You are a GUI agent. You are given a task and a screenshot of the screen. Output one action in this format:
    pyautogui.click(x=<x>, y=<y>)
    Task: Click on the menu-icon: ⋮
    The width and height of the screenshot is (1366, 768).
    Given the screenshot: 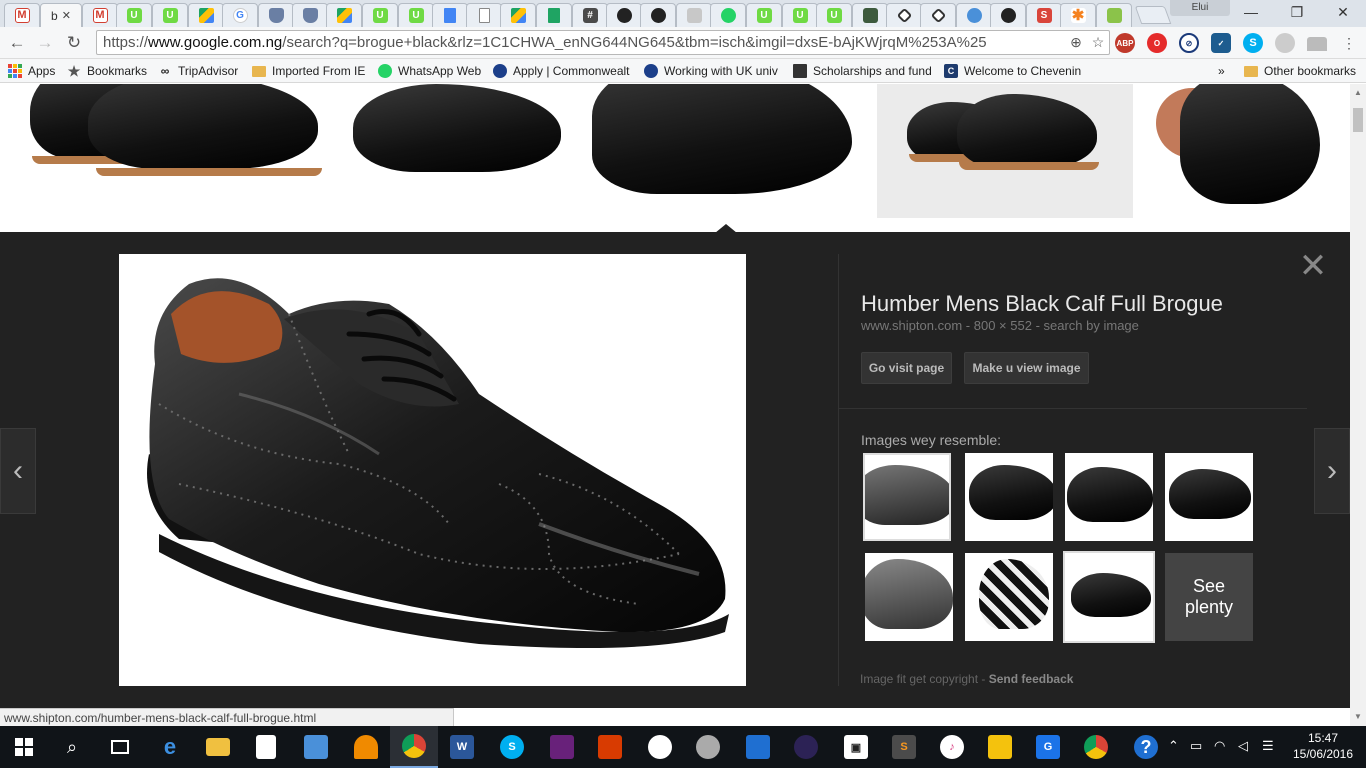 What is the action you would take?
    pyautogui.click(x=1349, y=43)
    